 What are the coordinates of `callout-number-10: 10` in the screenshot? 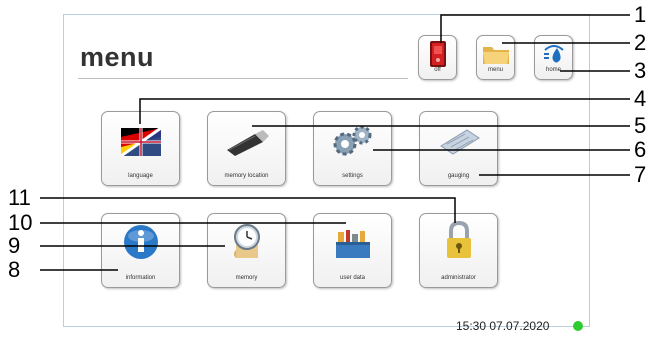 It's located at (20, 222).